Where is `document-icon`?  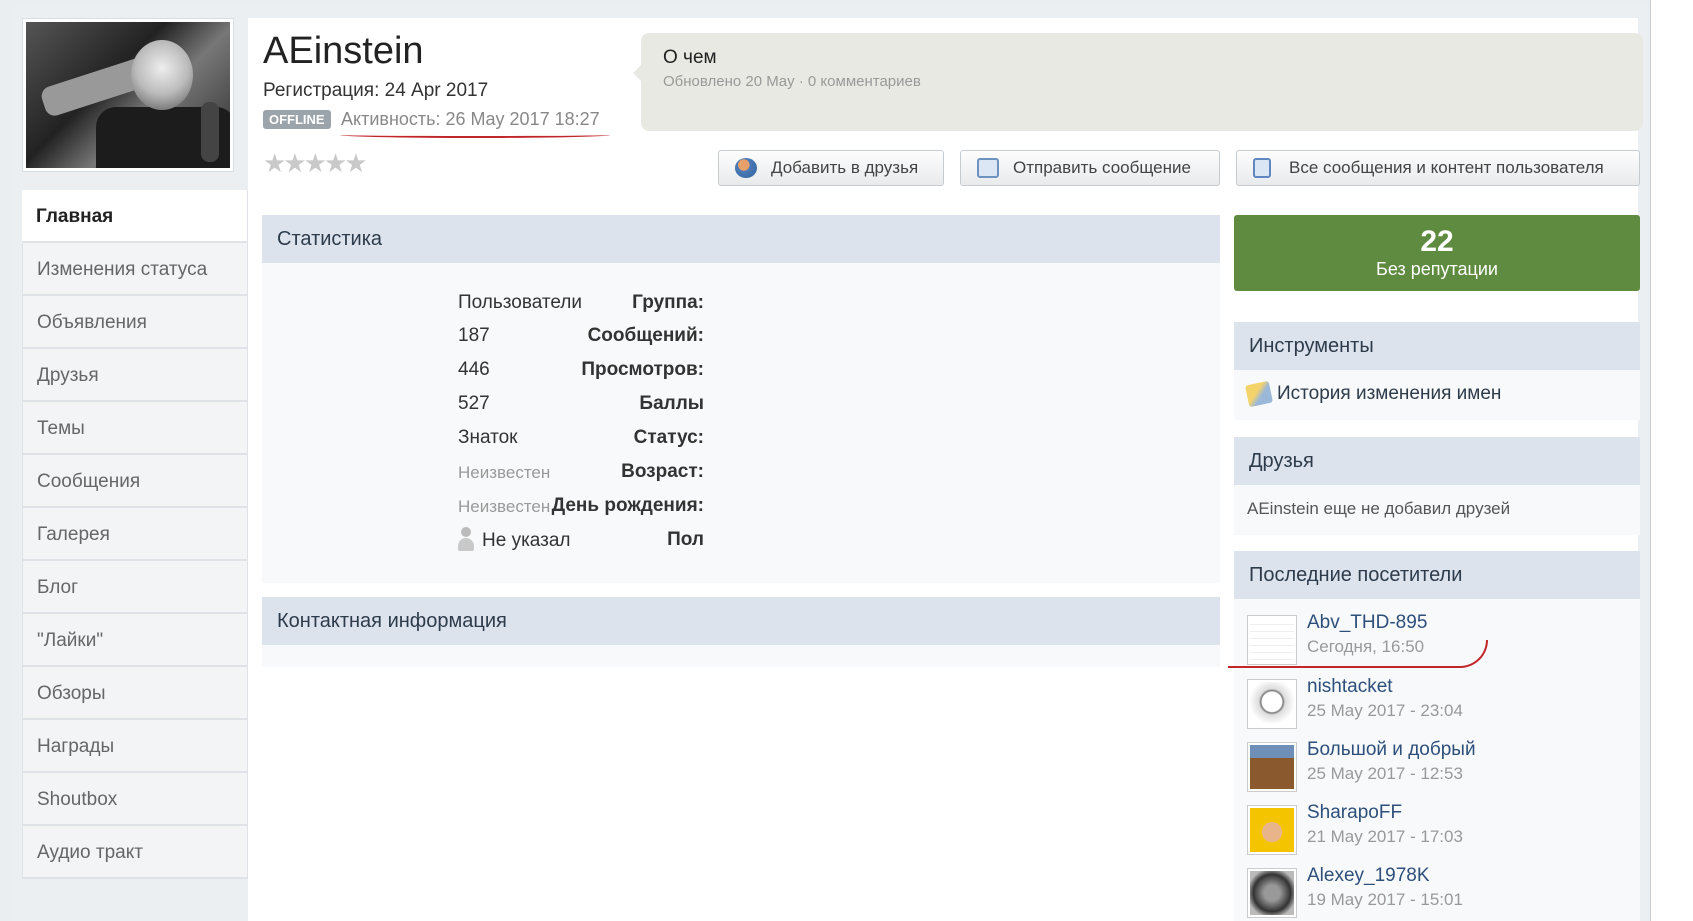 document-icon is located at coordinates (1262, 168).